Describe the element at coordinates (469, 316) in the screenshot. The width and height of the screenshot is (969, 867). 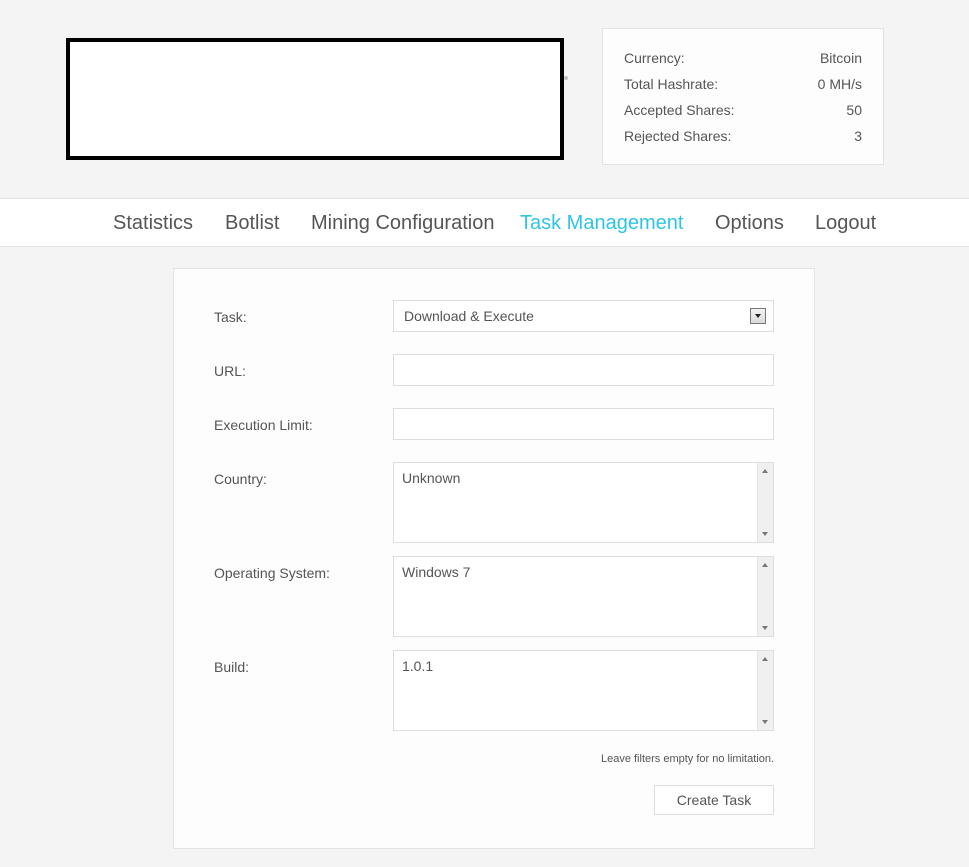
I see `task-select-value: Download & Execute` at that location.